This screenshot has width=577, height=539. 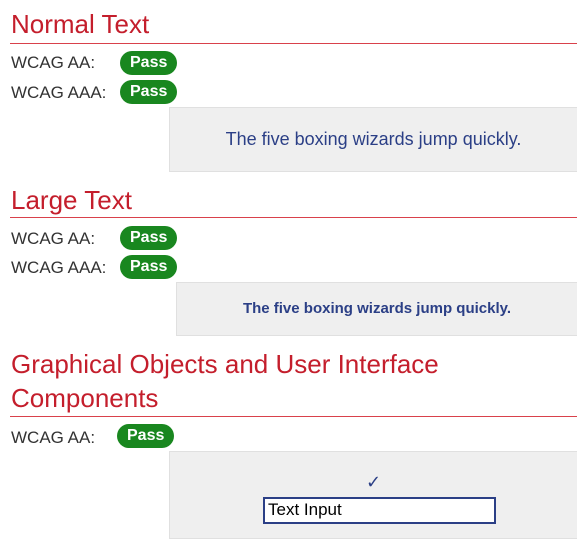 What do you see at coordinates (53, 437) in the screenshot?
I see `graphical-aa-label: WCAG AA:` at bounding box center [53, 437].